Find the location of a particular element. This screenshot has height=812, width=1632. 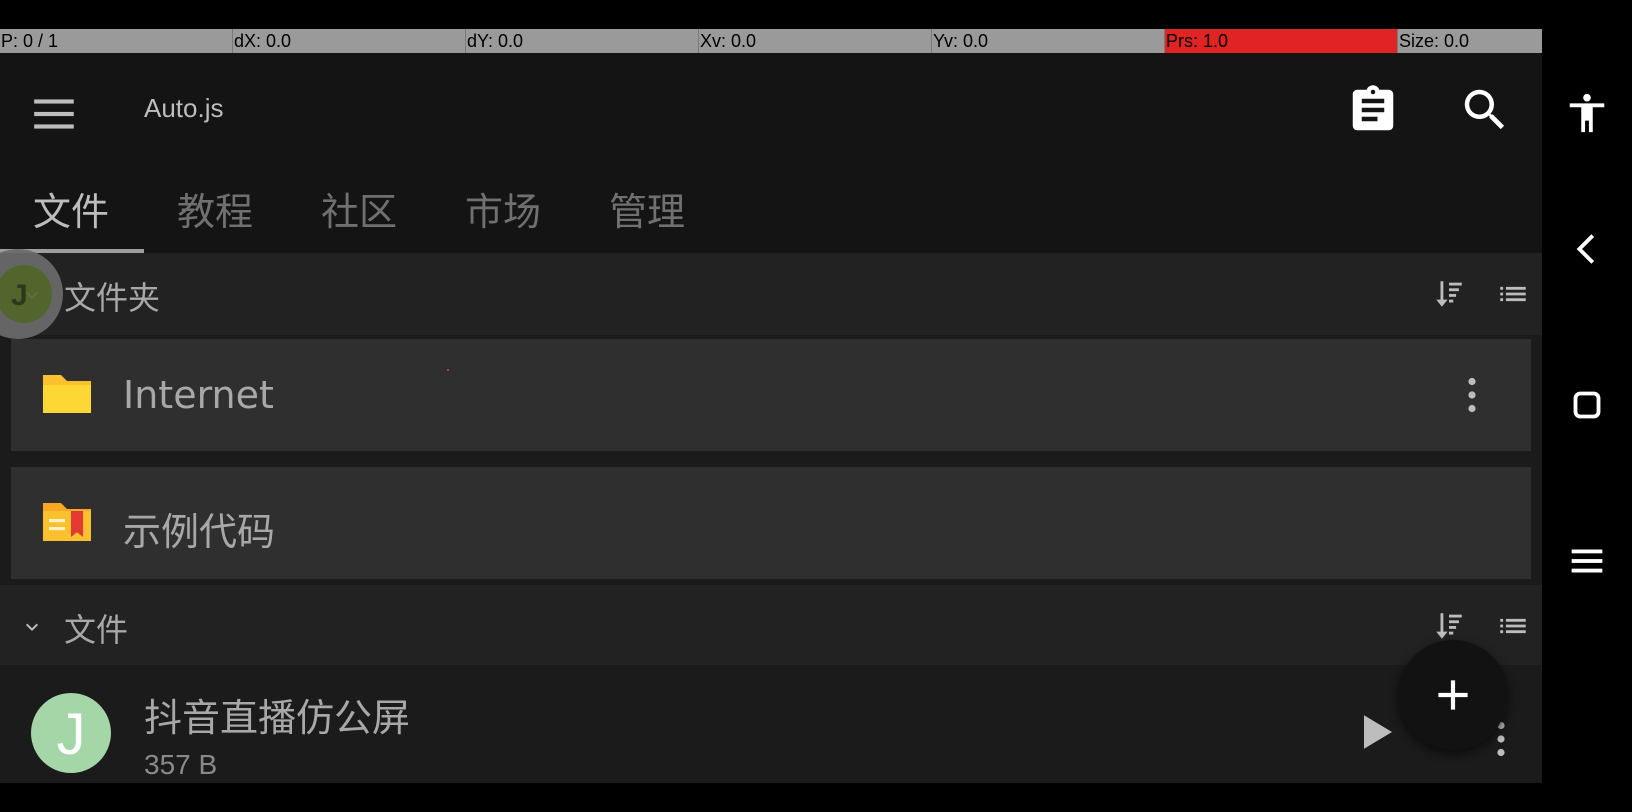

file-avatar: J is located at coordinates (71, 733).